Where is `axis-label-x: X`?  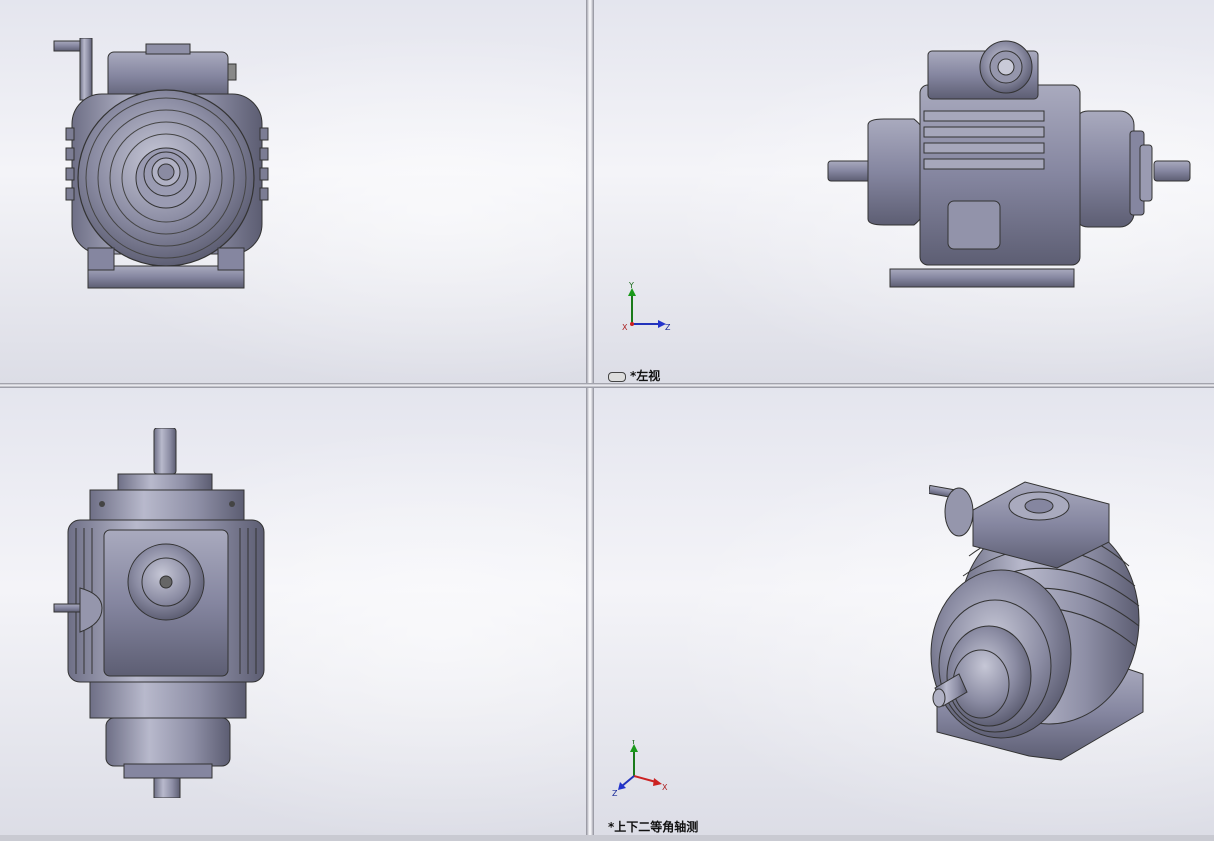
axis-label-x: X is located at coordinates (625, 327).